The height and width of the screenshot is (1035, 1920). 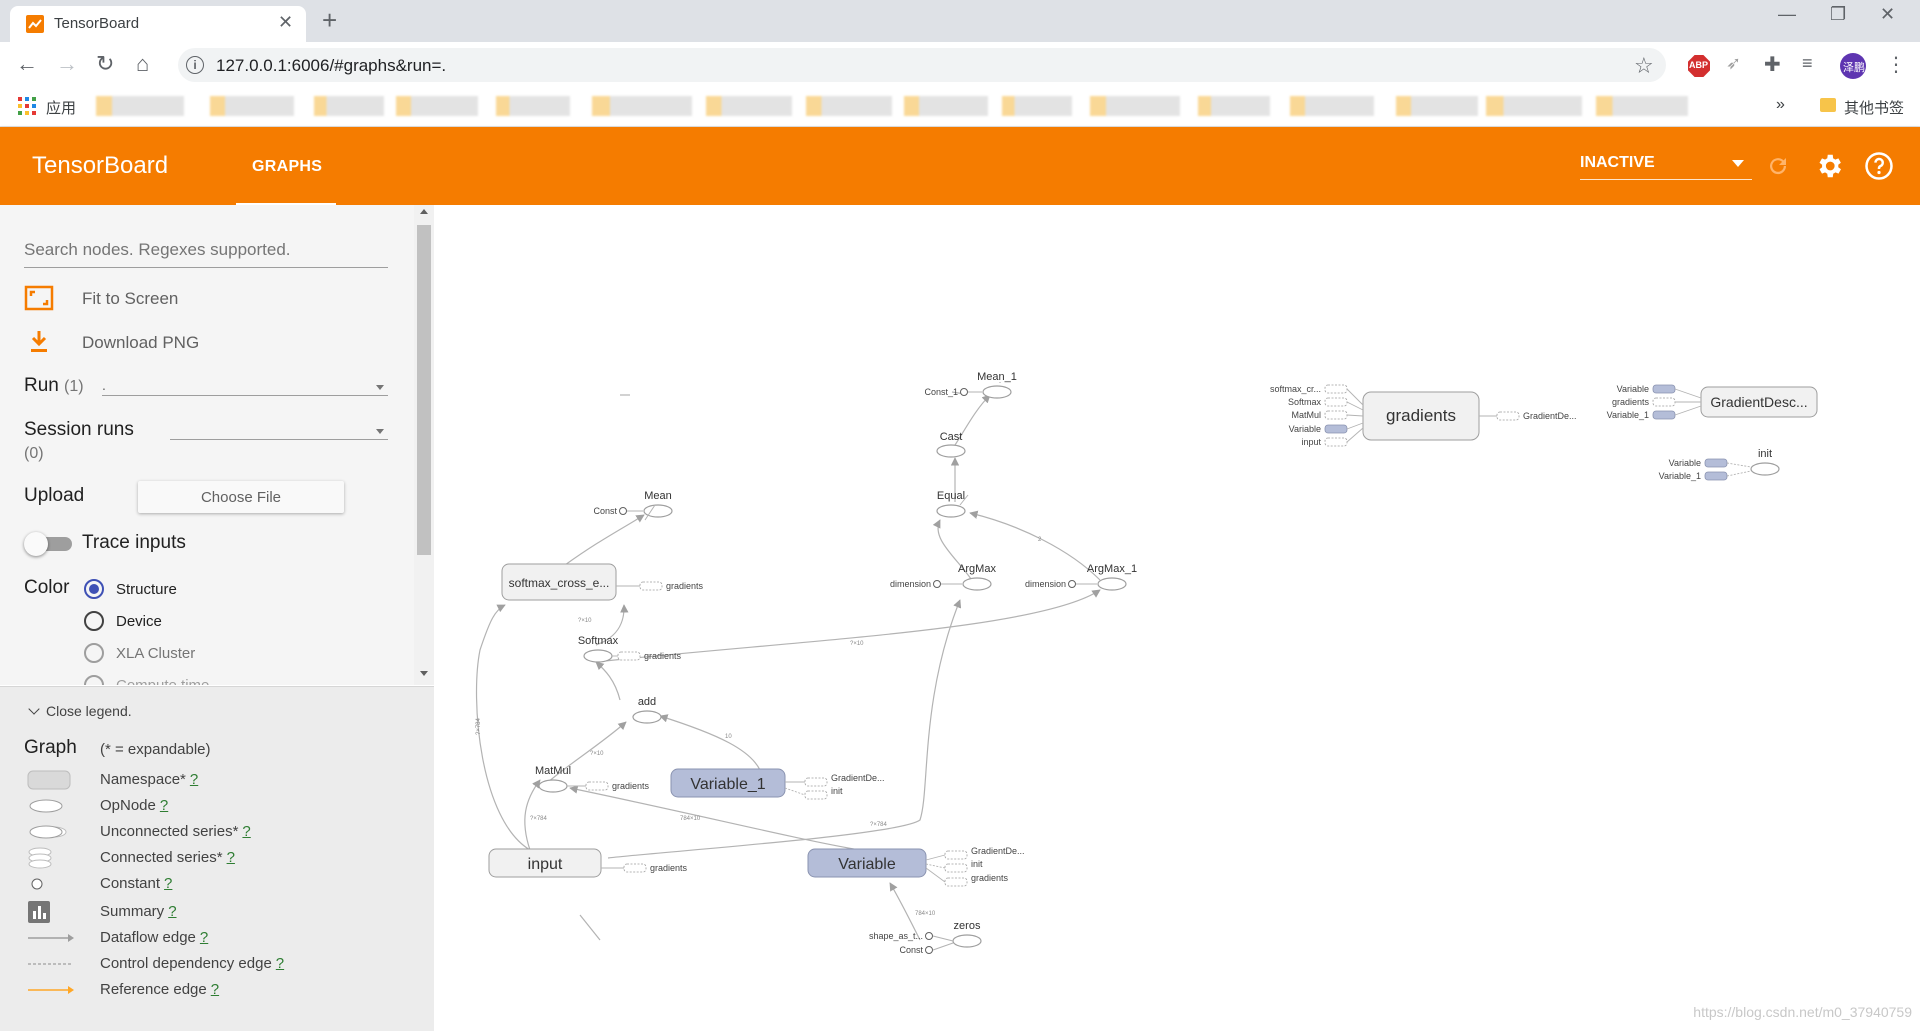 I want to click on browser-menu-icon: ⋮, so click(x=1897, y=64).